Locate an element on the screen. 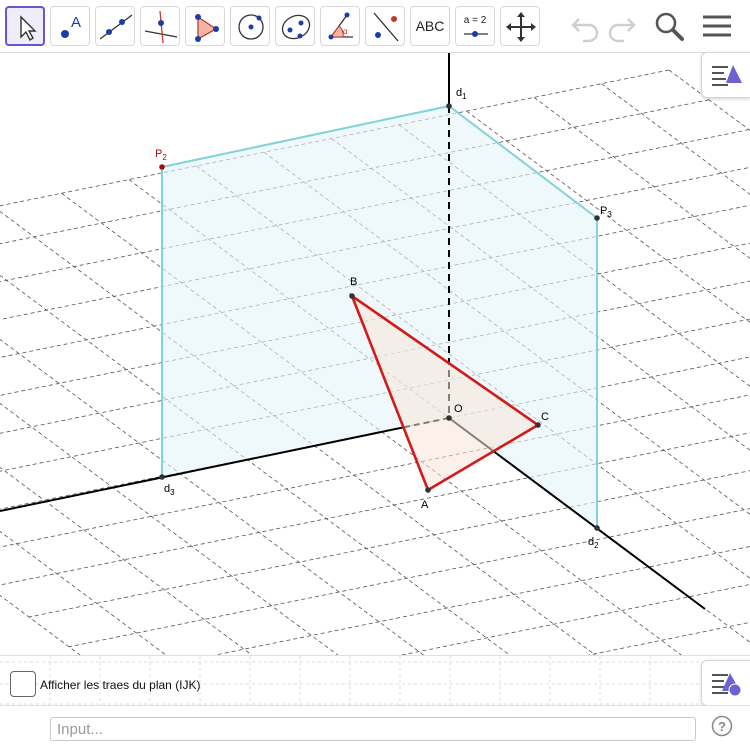 This screenshot has height=751, width=750. move-tool-button is located at coordinates (25, 26).